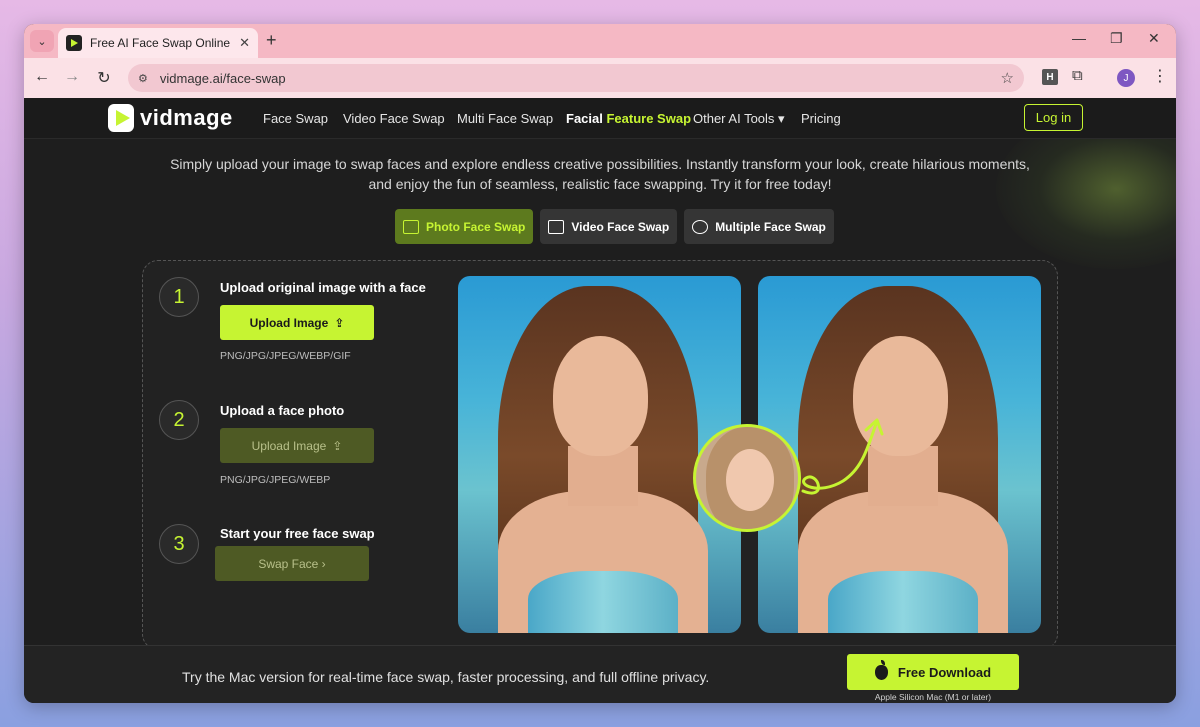  What do you see at coordinates (576, 78) in the screenshot?
I see `address-bar: ⚙ vidmage.ai/face-swap ☆` at bounding box center [576, 78].